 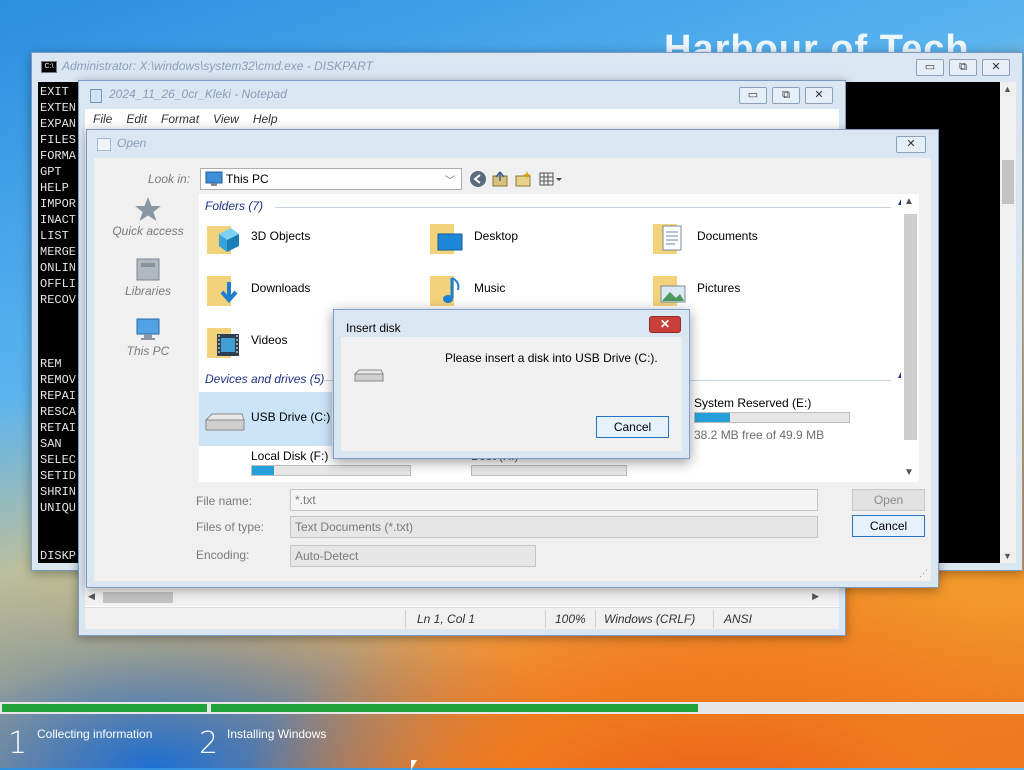 I want to click on mouse-cursor-icon, so click(x=414, y=765).